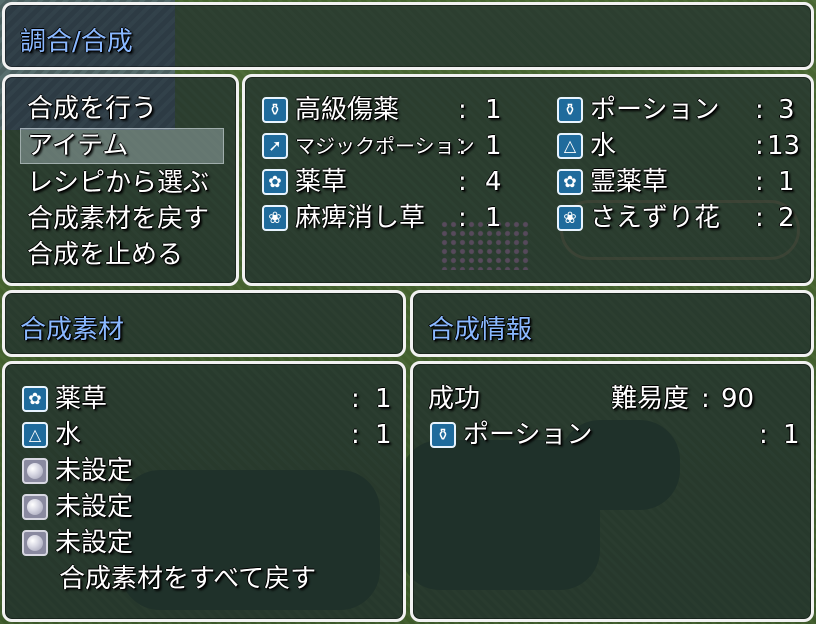 The height and width of the screenshot is (624, 816). What do you see at coordinates (786, 218) in the screenshot?
I see `inventory-item-qty: 2` at bounding box center [786, 218].